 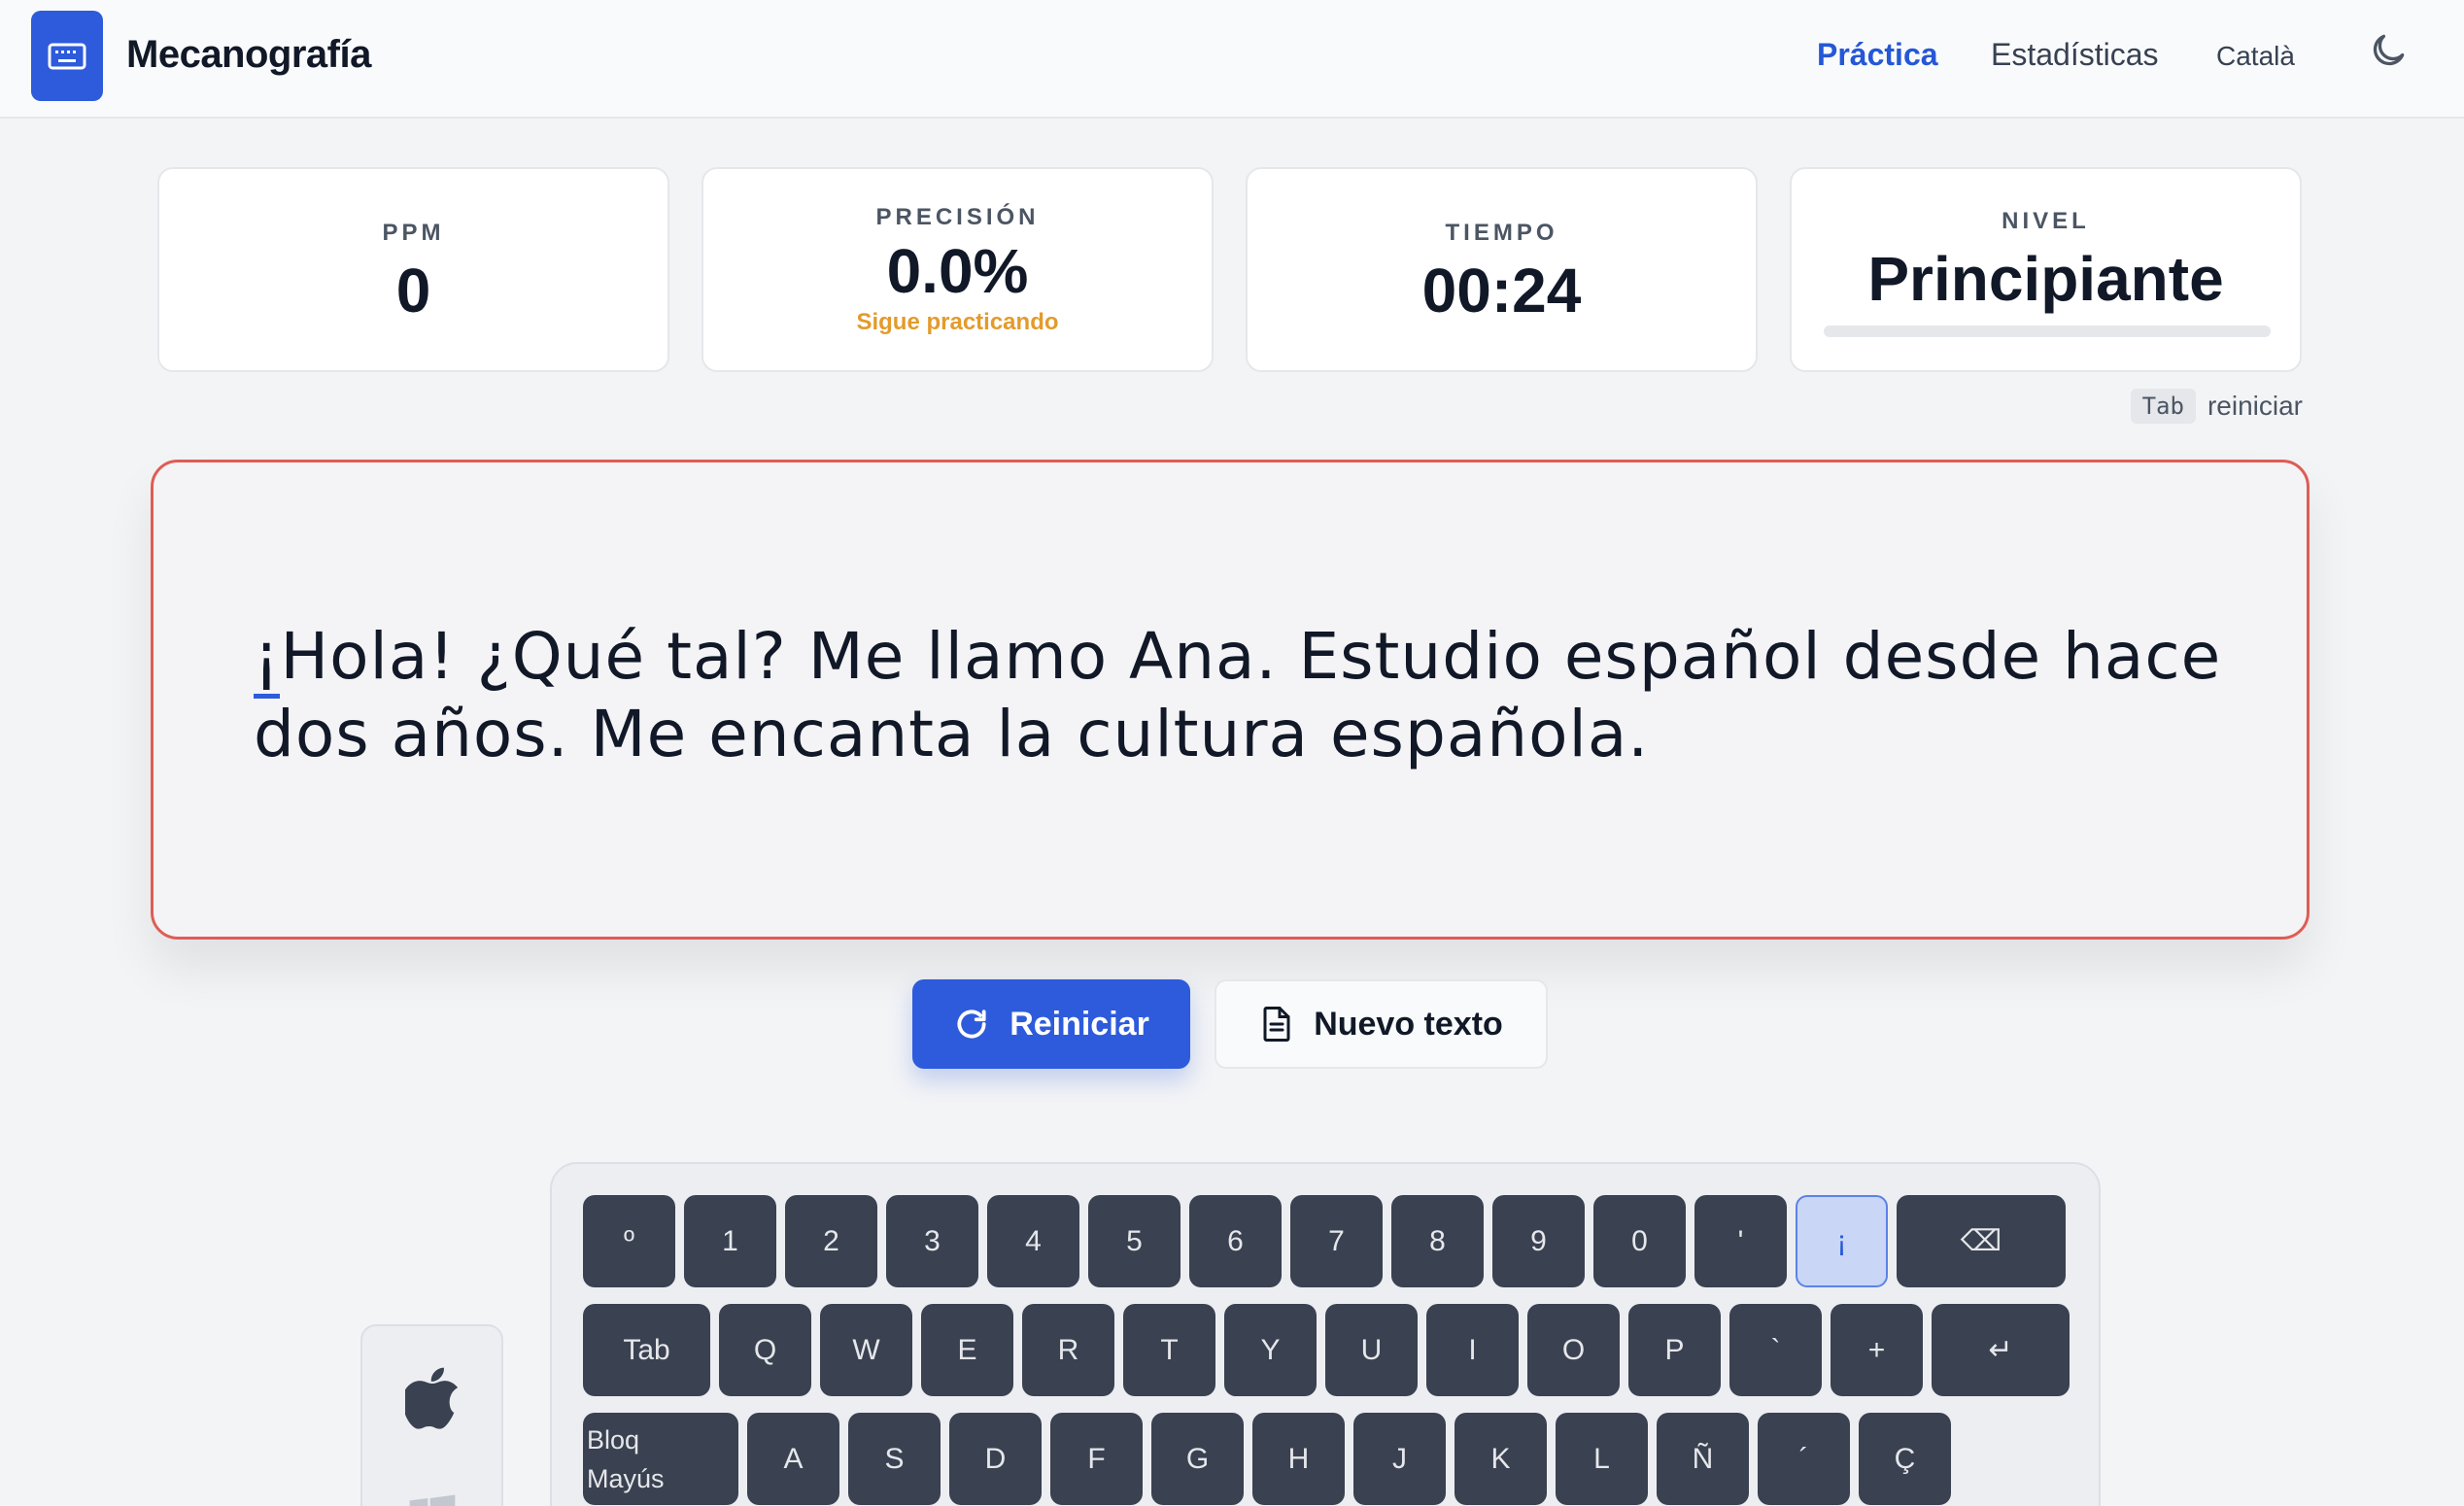 What do you see at coordinates (1703, 1459) in the screenshot?
I see `key-ñ: Ñ` at bounding box center [1703, 1459].